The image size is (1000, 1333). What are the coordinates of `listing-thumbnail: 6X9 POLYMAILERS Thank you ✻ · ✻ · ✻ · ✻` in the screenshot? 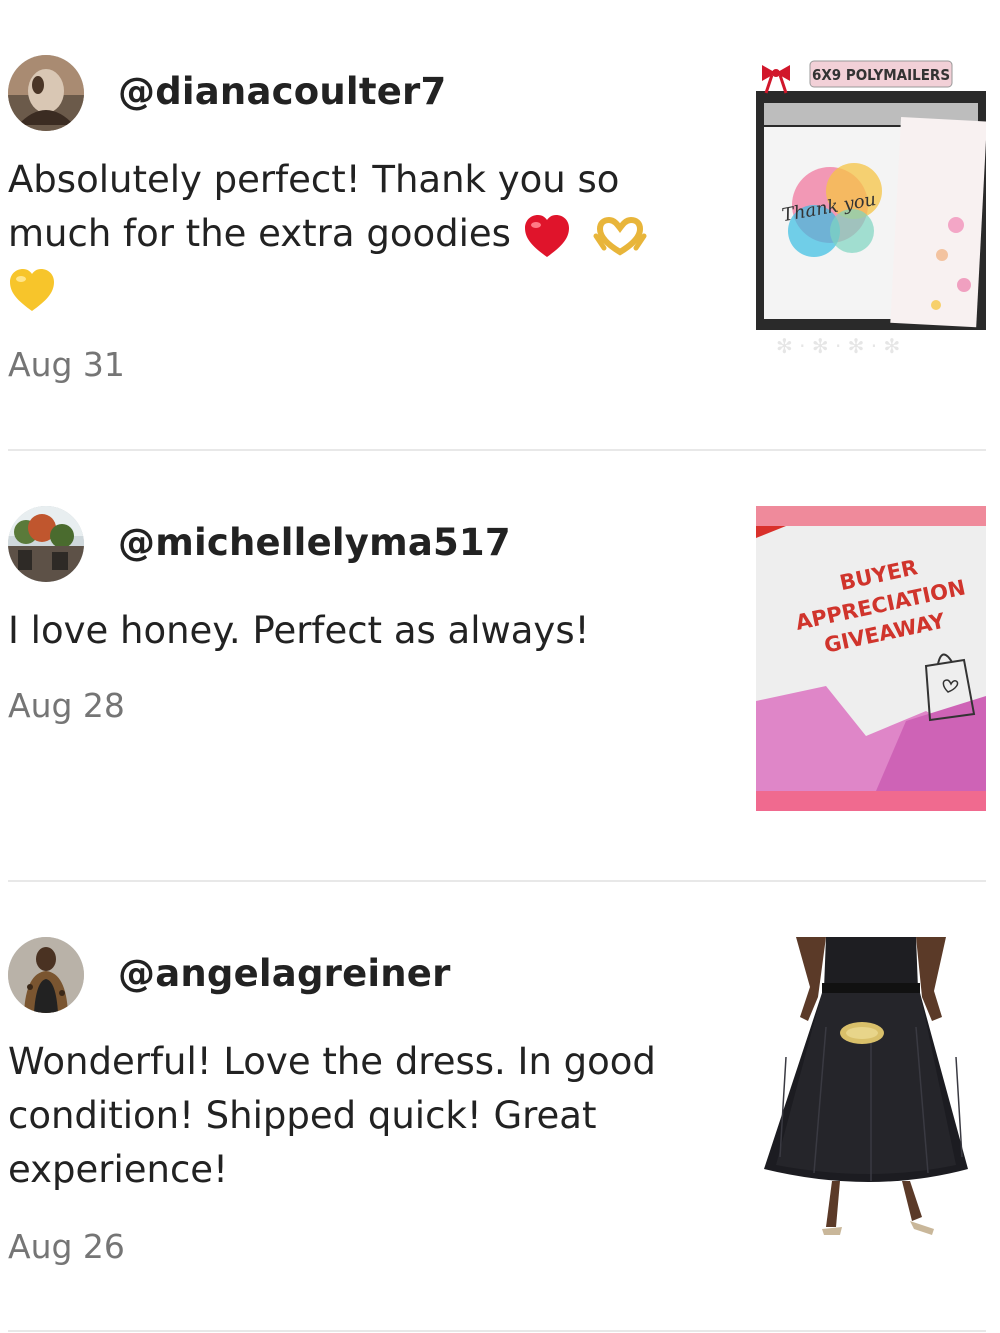 It's located at (871, 207).